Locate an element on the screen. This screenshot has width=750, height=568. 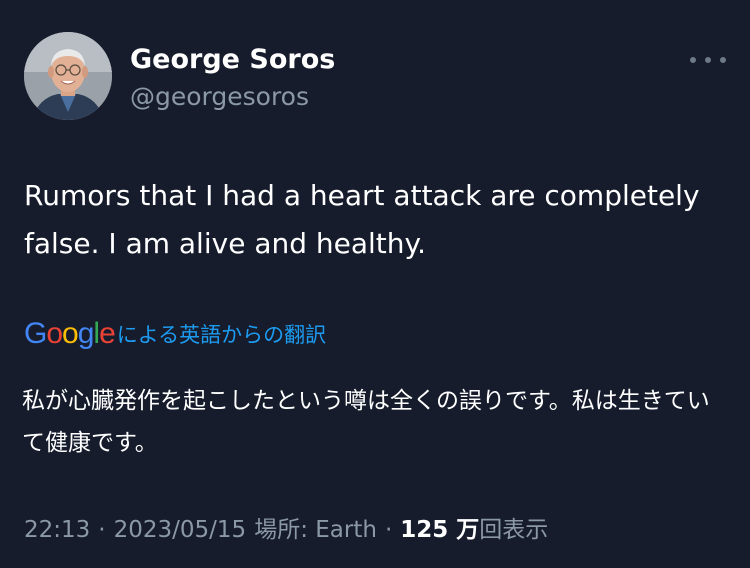
google-logo: Google is located at coordinates (70, 334).